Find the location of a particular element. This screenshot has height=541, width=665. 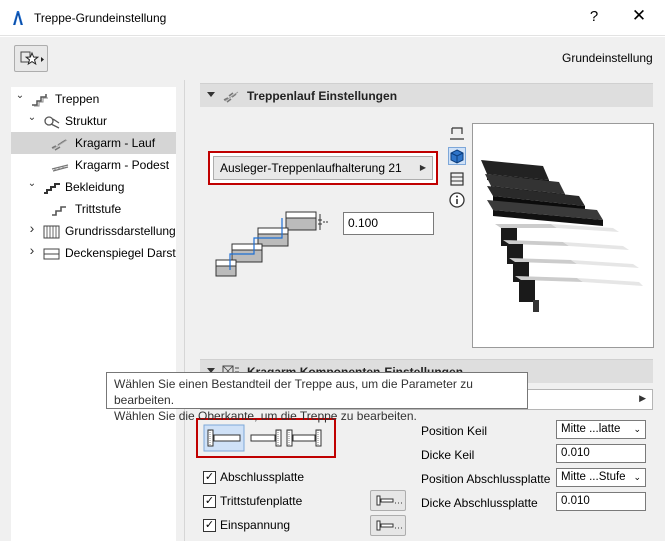

help-button: ? is located at coordinates (594, 18).